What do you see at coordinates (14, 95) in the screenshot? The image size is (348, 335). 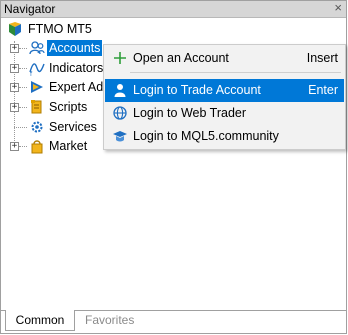 I see `tree-line` at bounding box center [14, 95].